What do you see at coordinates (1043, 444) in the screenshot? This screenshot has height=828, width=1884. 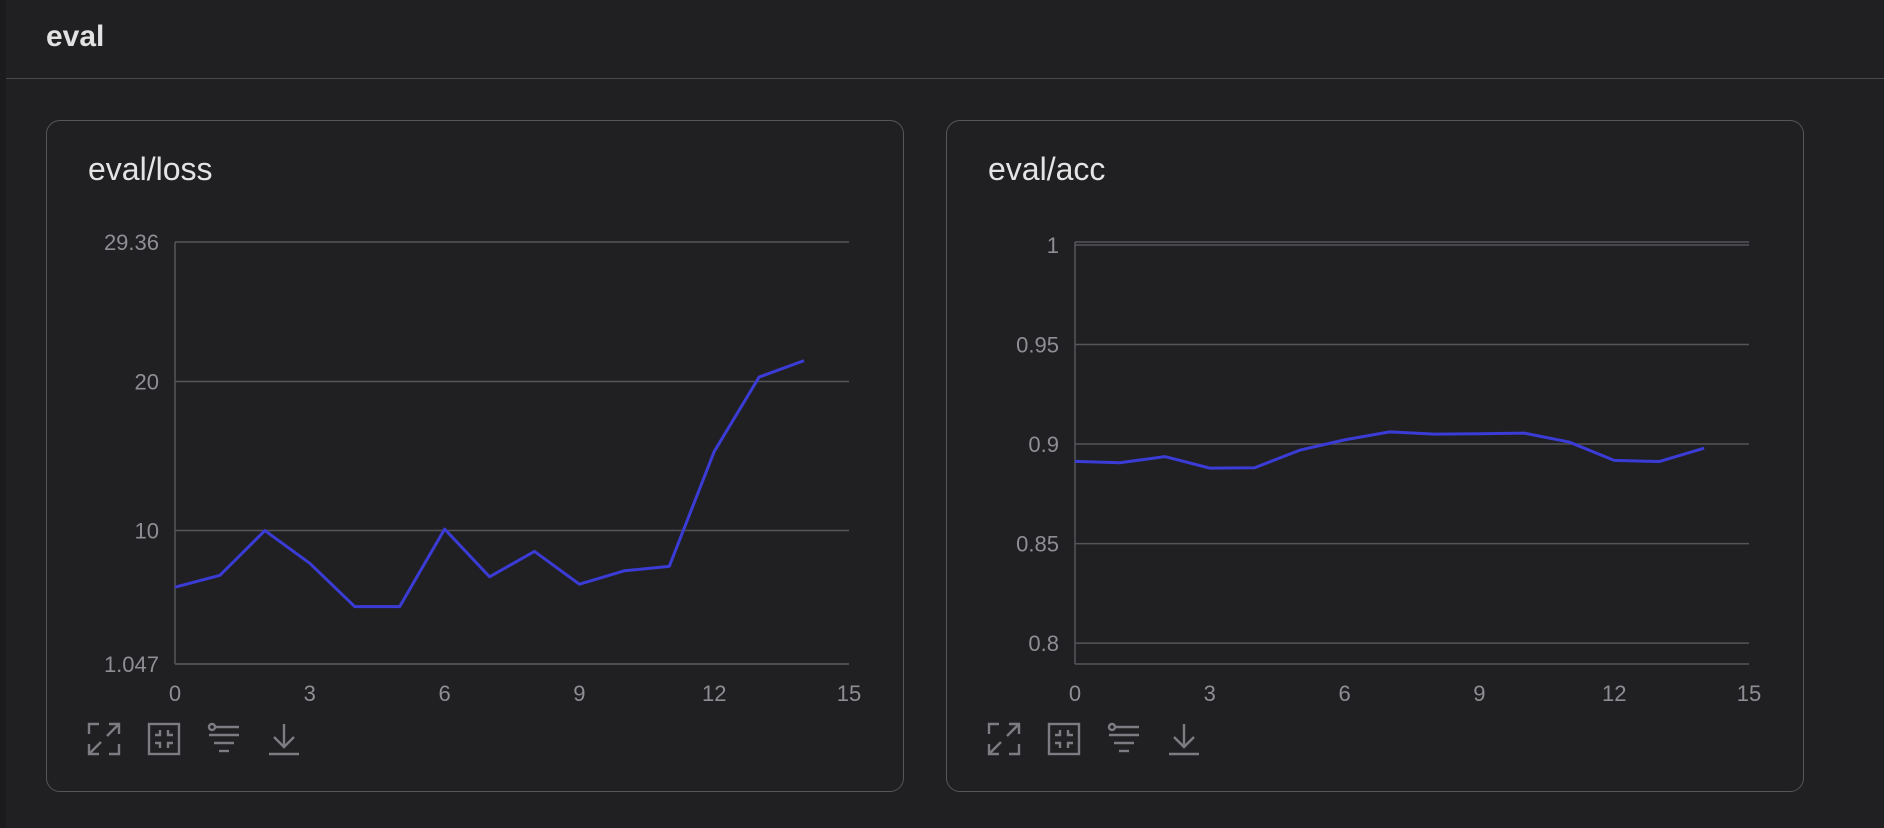 I see `y-tick-label: 0.9` at bounding box center [1043, 444].